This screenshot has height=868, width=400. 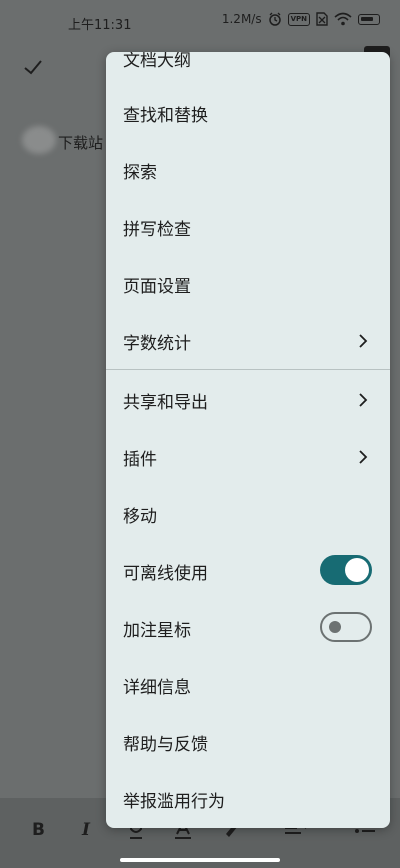 What do you see at coordinates (248, 227) in the screenshot?
I see `menu-item-spell-check: 拼写检查` at bounding box center [248, 227].